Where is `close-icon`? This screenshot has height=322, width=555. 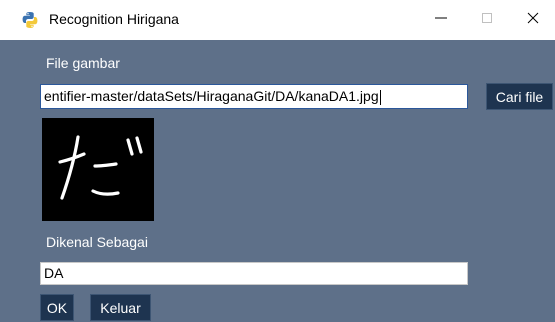 close-icon is located at coordinates (533, 20).